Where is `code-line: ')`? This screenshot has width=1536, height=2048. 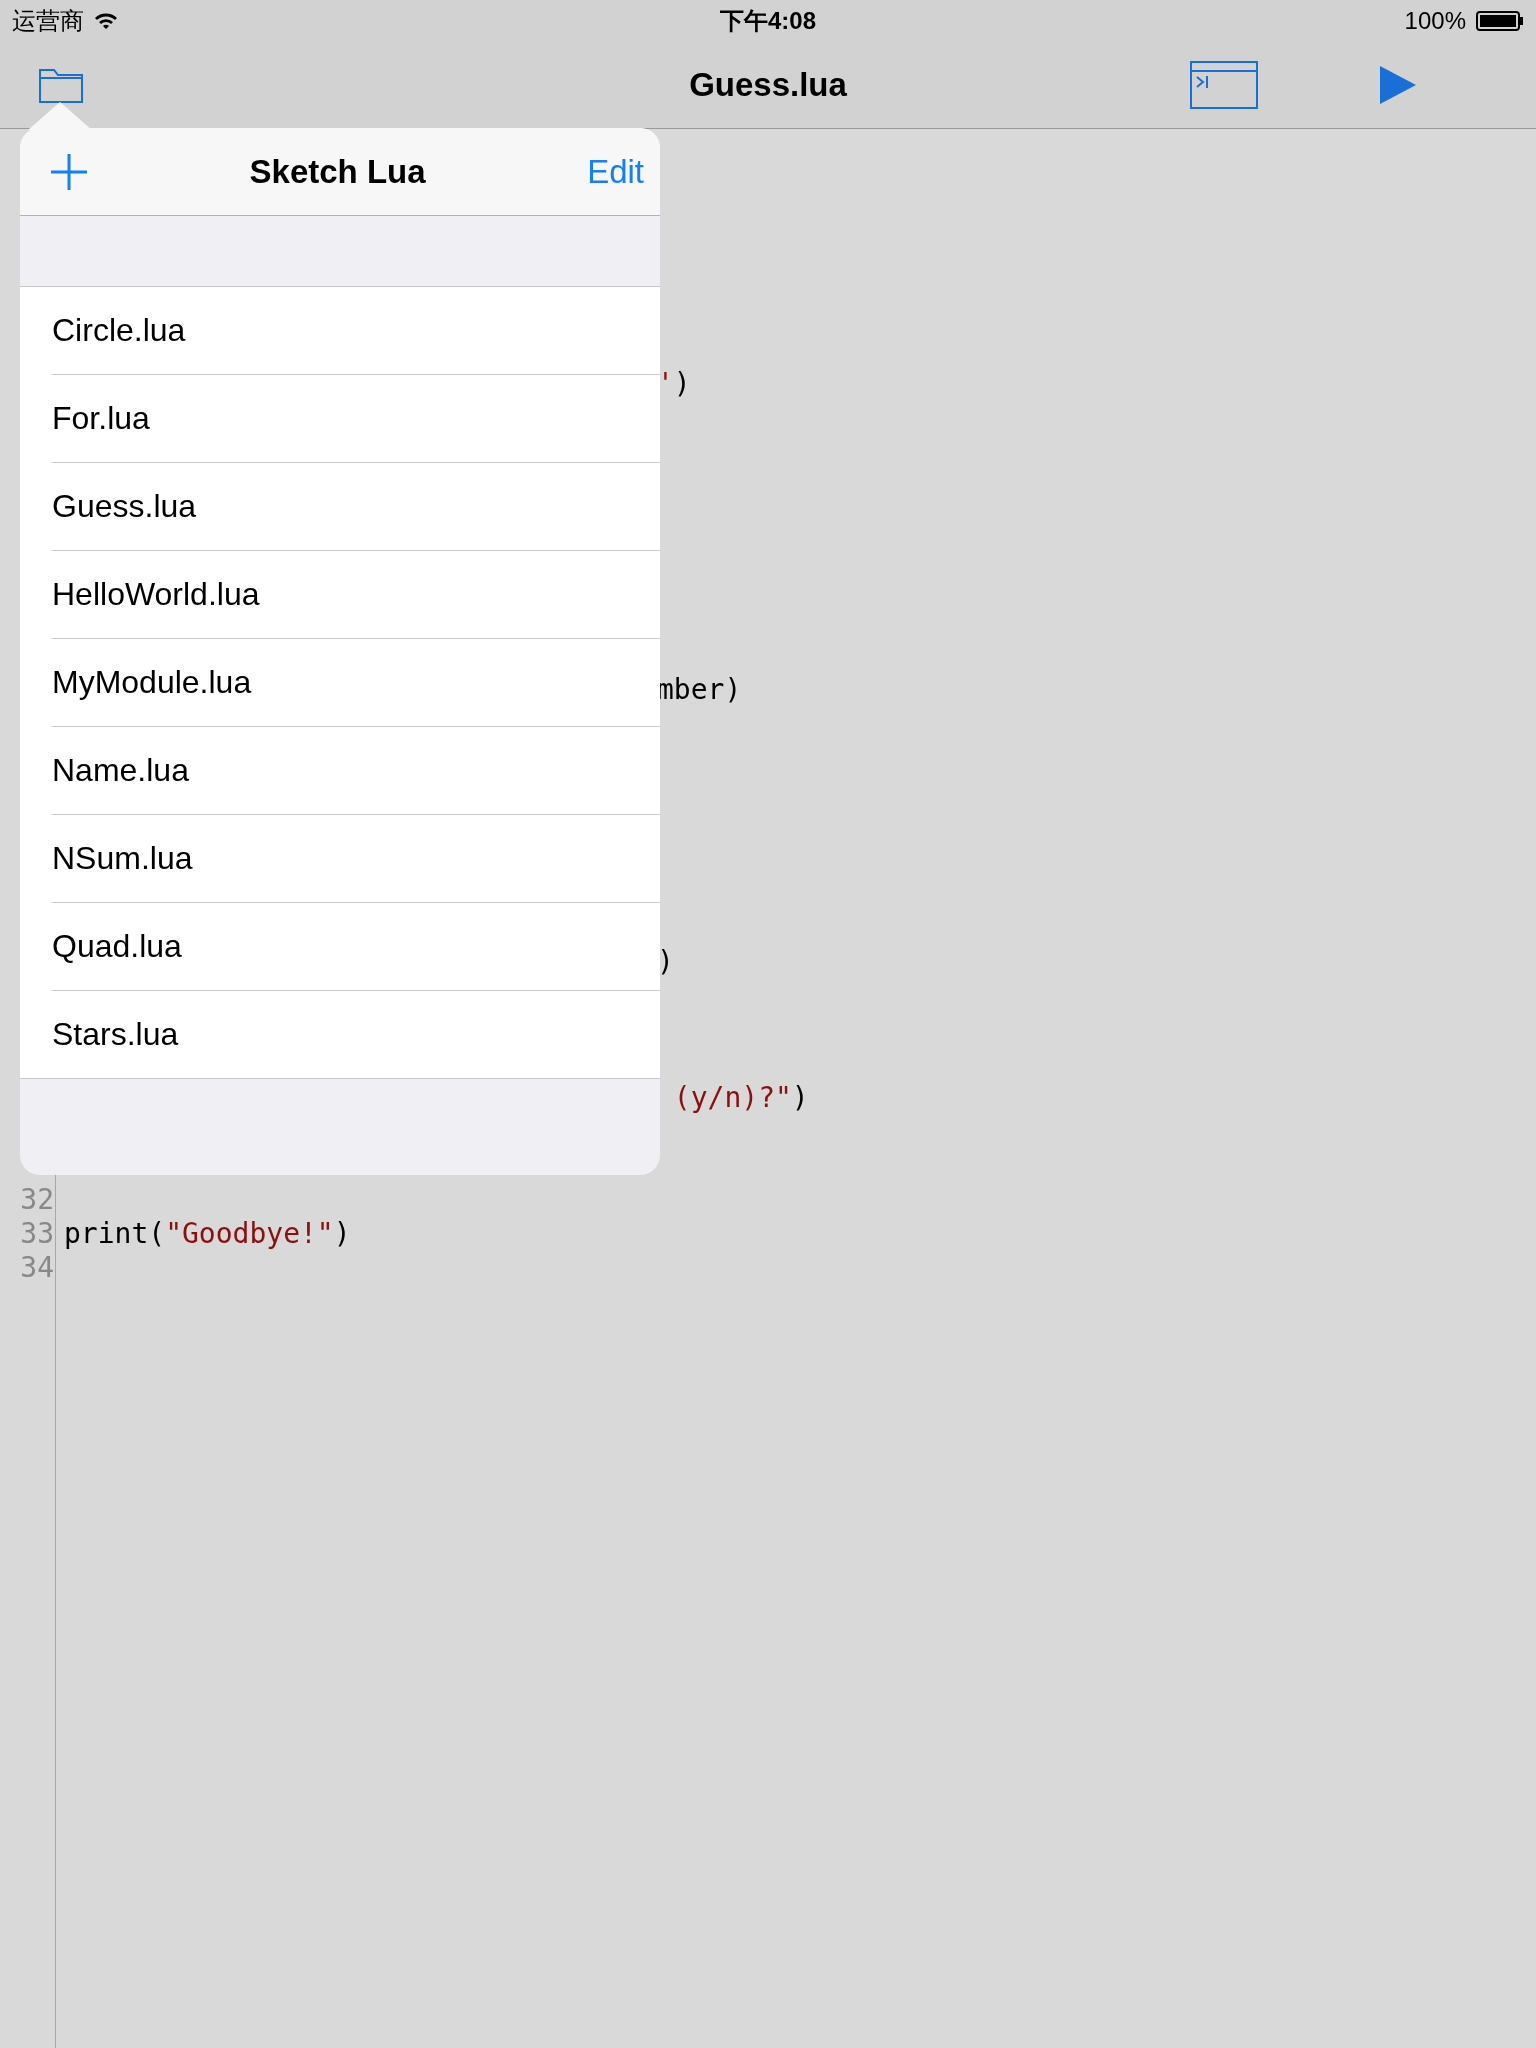 code-line: ') is located at coordinates (674, 384).